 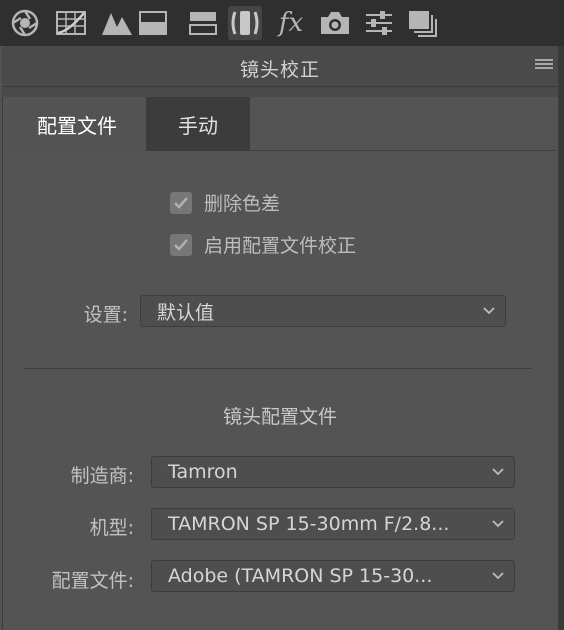 I want to click on setup-dropdown: 默认值, so click(x=323, y=311).